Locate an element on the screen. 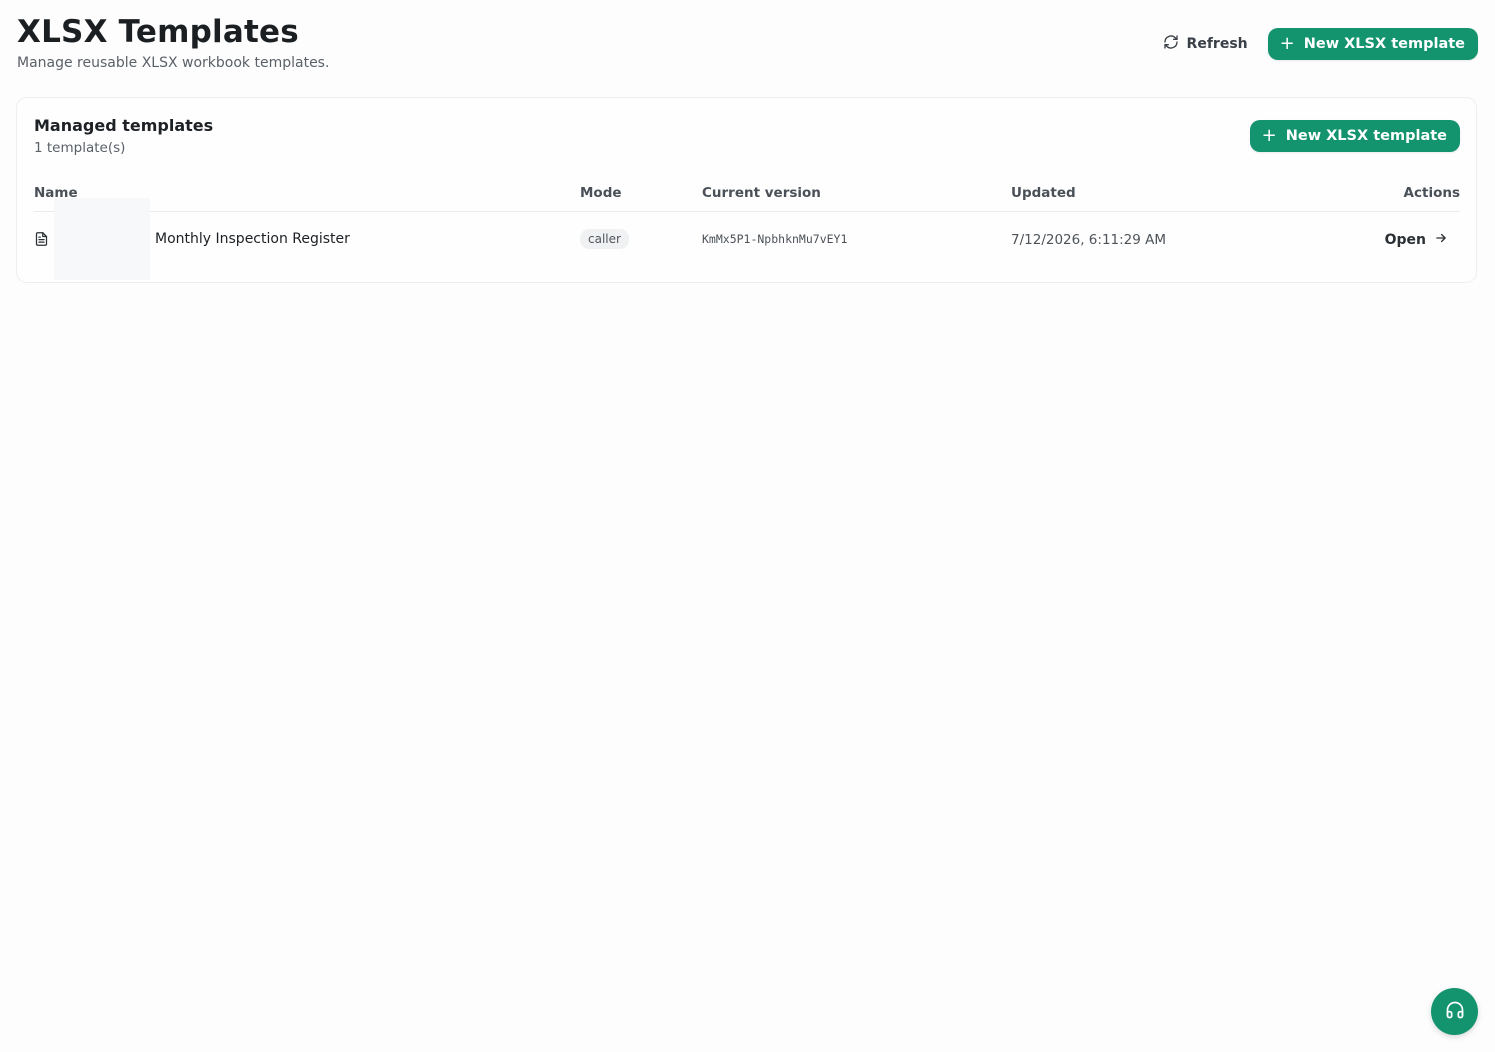  page-subtitle: Manage reusable XLSX workbook templates. is located at coordinates (173, 63).